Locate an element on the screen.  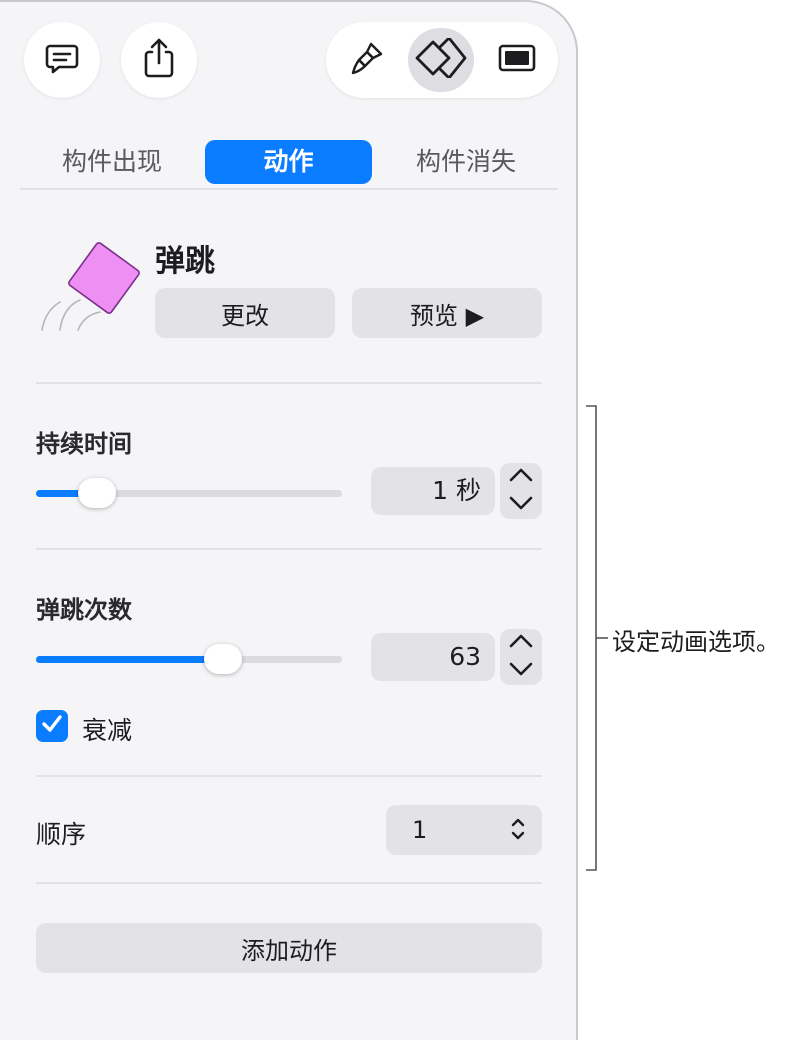
duration-slider-thumb is located at coordinates (97, 493).